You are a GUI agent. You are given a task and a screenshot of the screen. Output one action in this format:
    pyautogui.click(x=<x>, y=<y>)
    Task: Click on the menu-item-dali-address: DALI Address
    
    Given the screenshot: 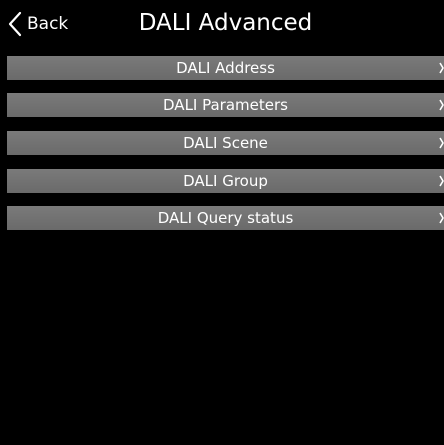 What is the action you would take?
    pyautogui.click(x=225, y=68)
    